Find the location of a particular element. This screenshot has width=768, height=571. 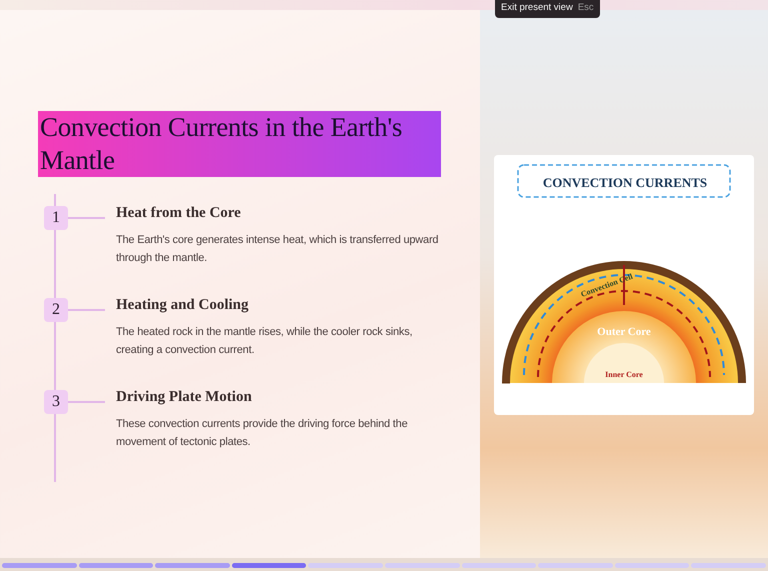

shortcut-key: Esc is located at coordinates (586, 7).